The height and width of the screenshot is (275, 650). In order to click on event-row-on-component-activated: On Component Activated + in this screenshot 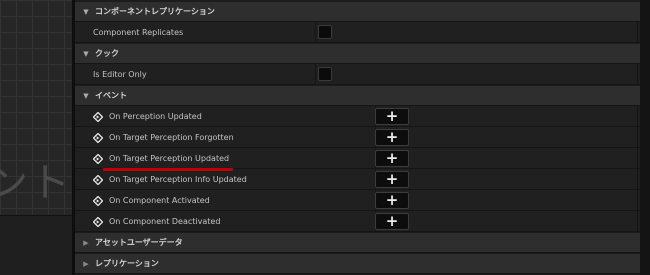, I will do `click(357, 200)`.